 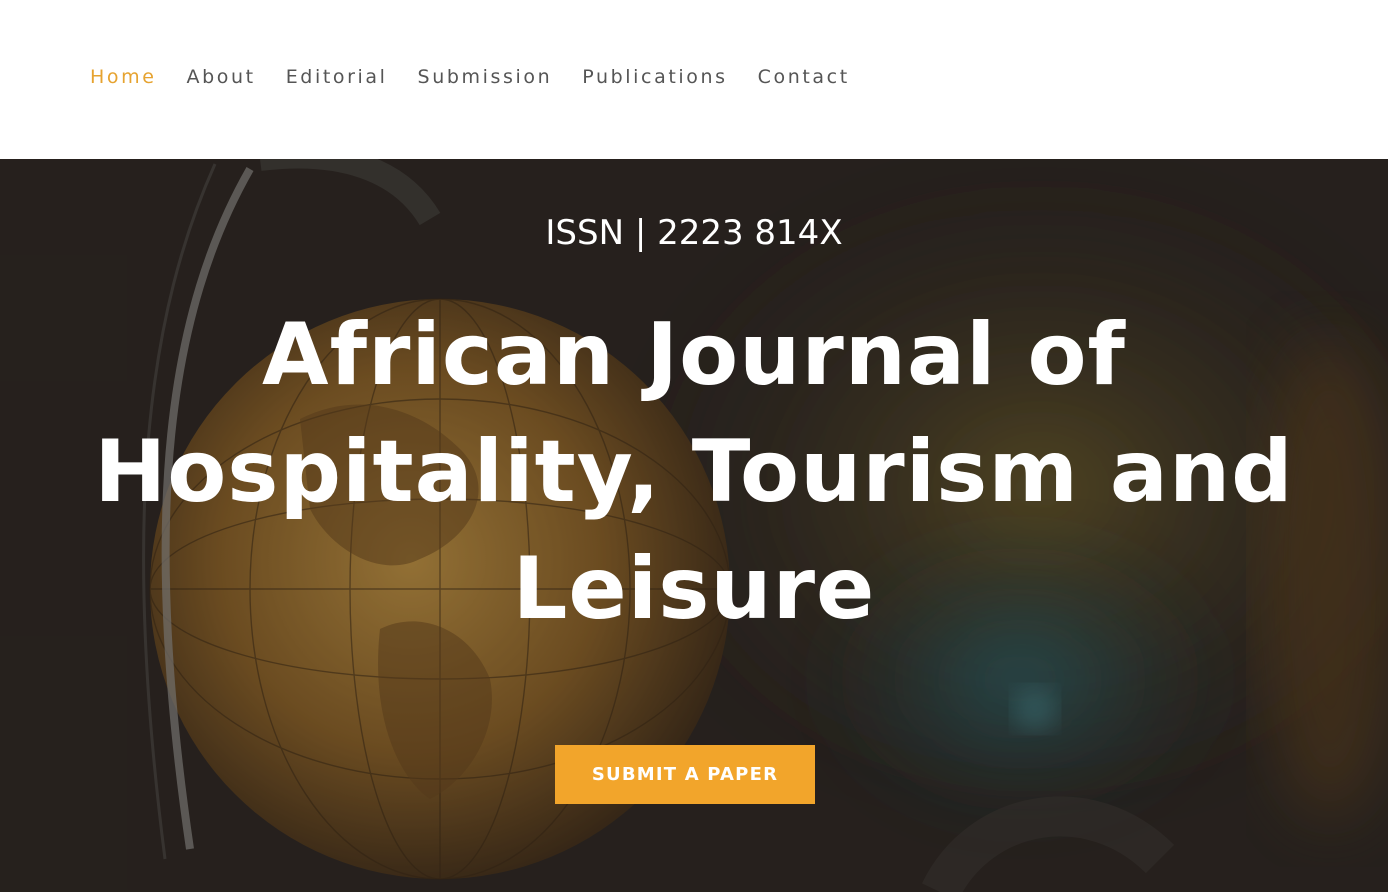 What do you see at coordinates (694, 233) in the screenshot?
I see `issn-text: ISSN | 2223 814X` at bounding box center [694, 233].